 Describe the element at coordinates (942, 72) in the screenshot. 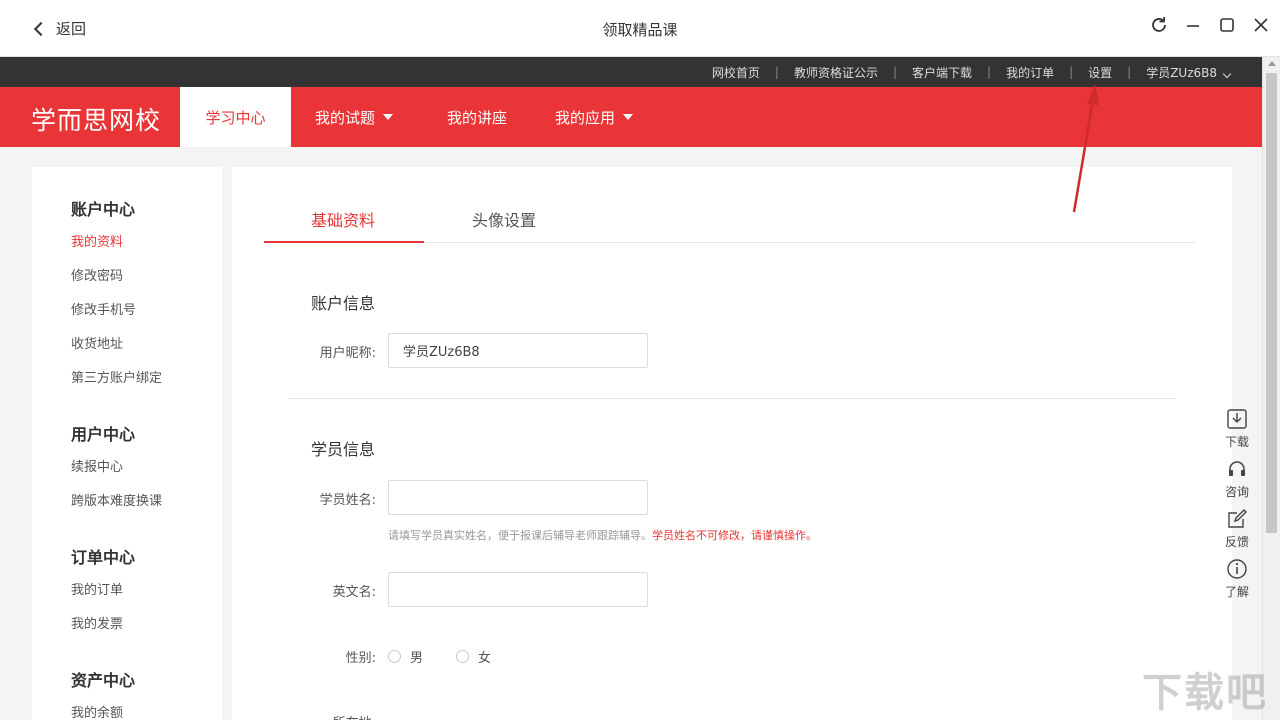

I see `toplink-client-download: 客户端下载` at that location.